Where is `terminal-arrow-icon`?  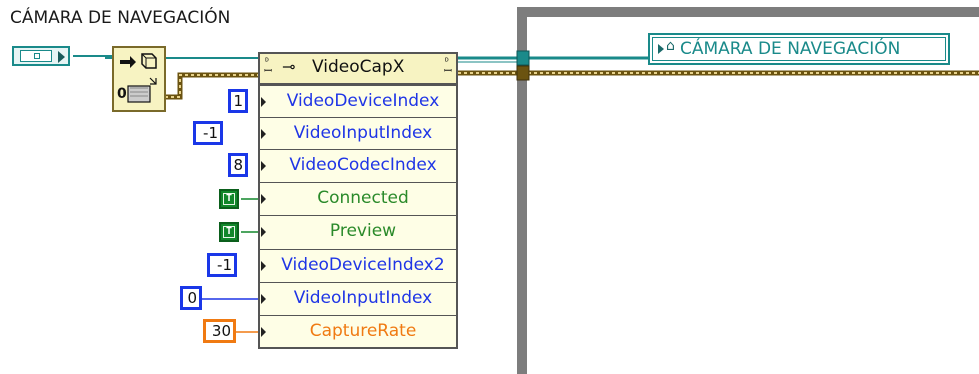 terminal-arrow-icon is located at coordinates (61, 57).